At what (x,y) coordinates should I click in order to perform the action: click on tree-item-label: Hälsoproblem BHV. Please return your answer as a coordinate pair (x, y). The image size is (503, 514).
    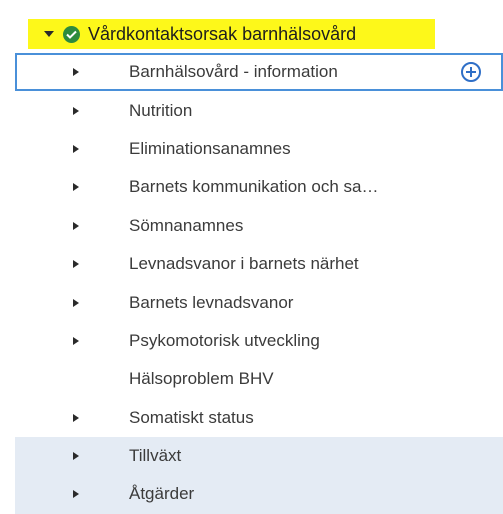
    Looking at the image, I should click on (201, 379).